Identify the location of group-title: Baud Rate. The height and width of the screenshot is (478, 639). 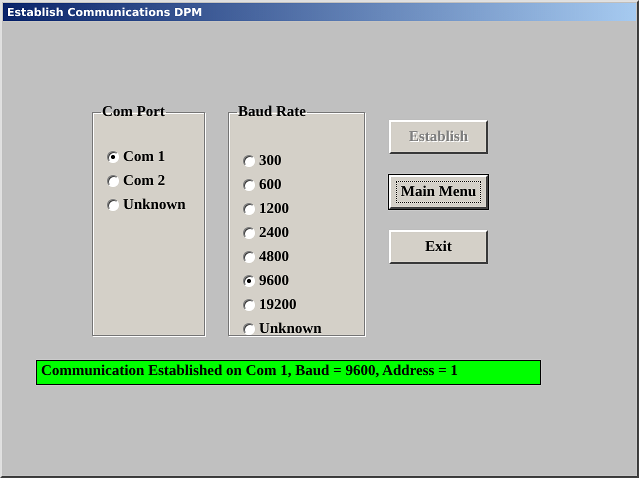
(272, 112).